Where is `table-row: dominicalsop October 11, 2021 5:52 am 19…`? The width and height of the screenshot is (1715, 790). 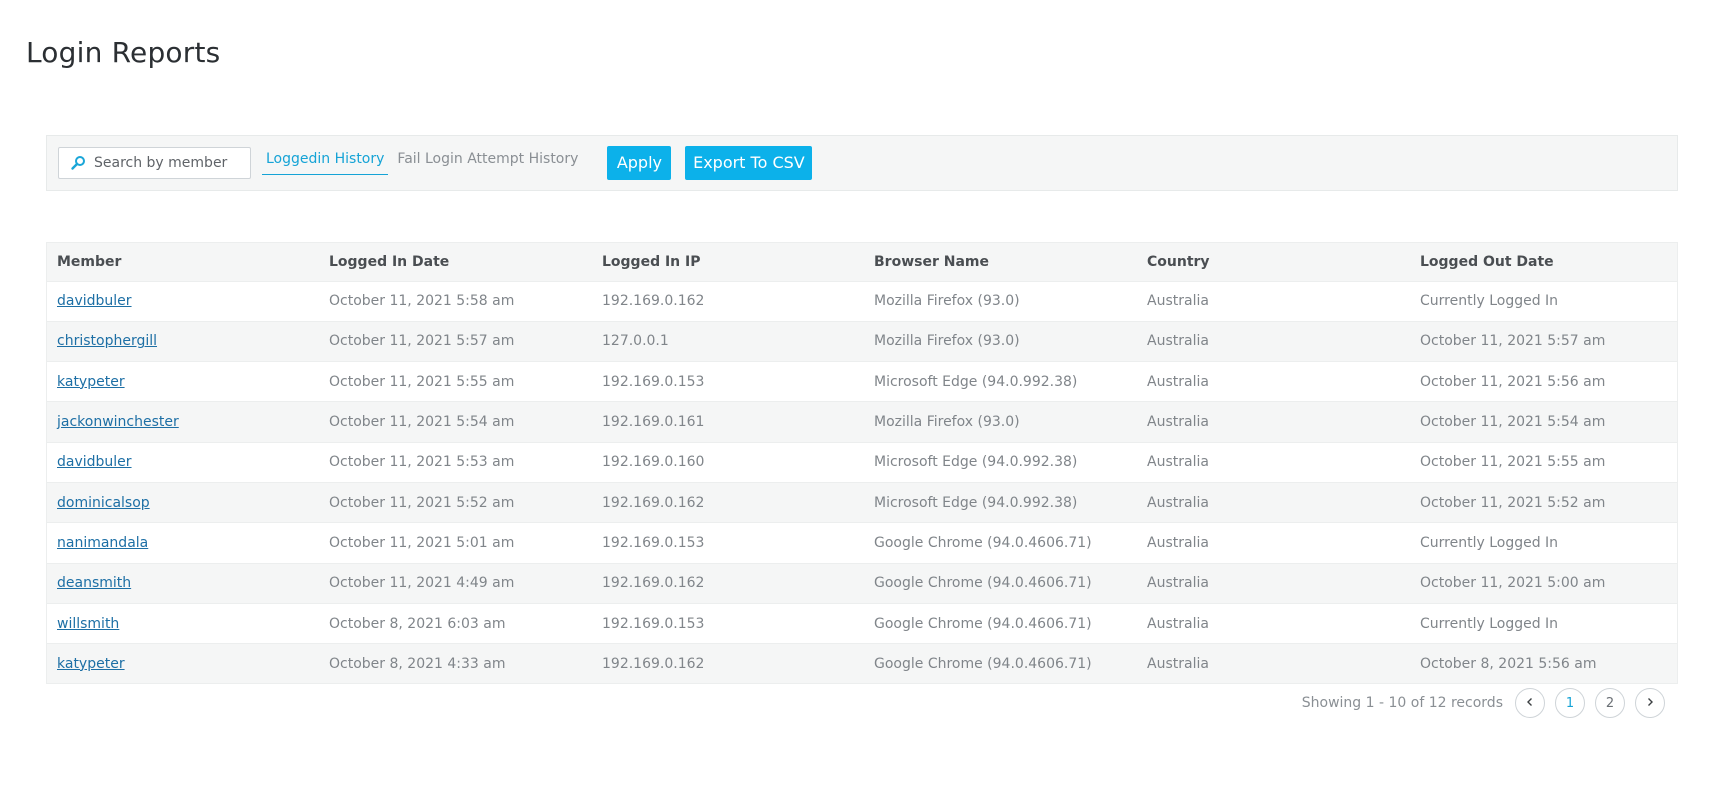
table-row: dominicalsop October 11, 2021 5:52 am 19… is located at coordinates (862, 502).